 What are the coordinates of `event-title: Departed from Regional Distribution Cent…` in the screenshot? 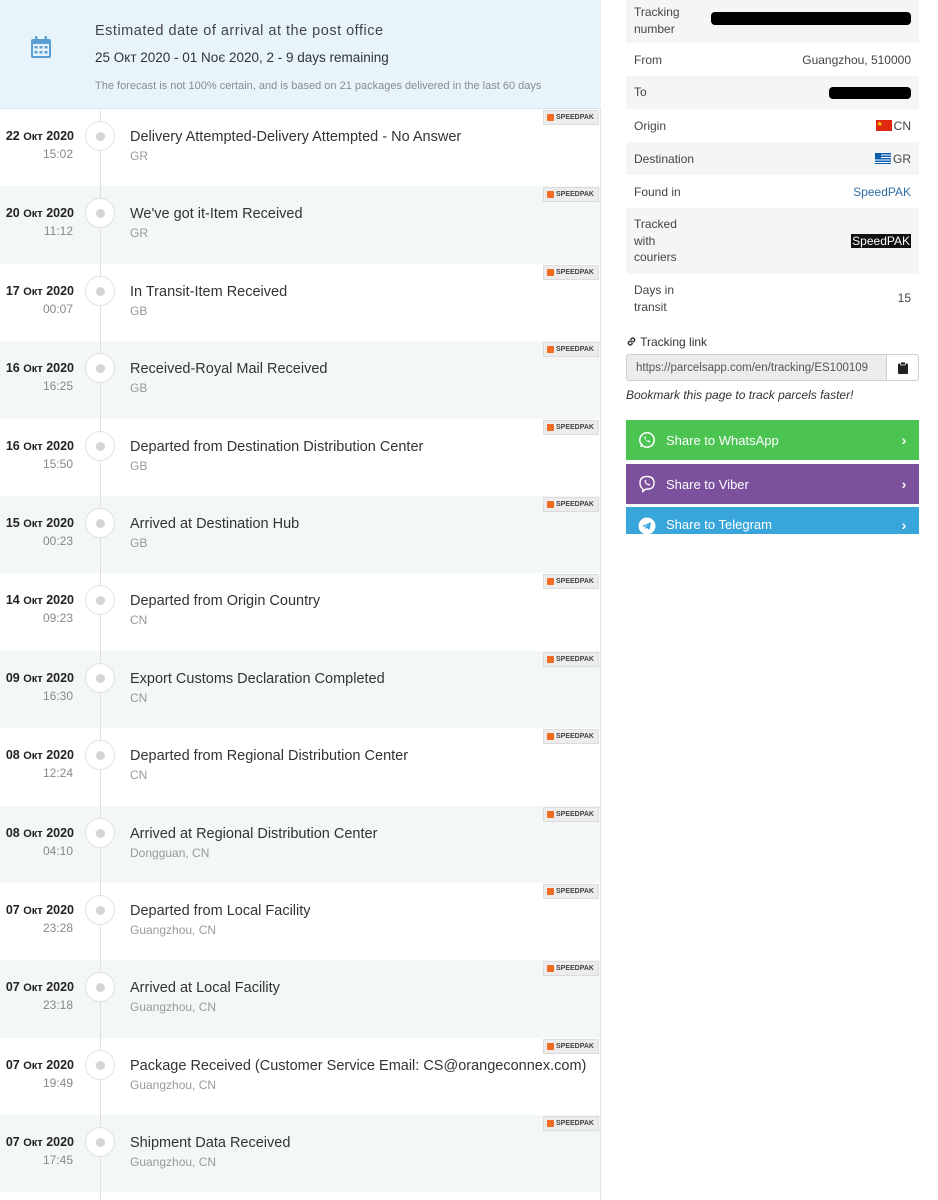 It's located at (269, 756).